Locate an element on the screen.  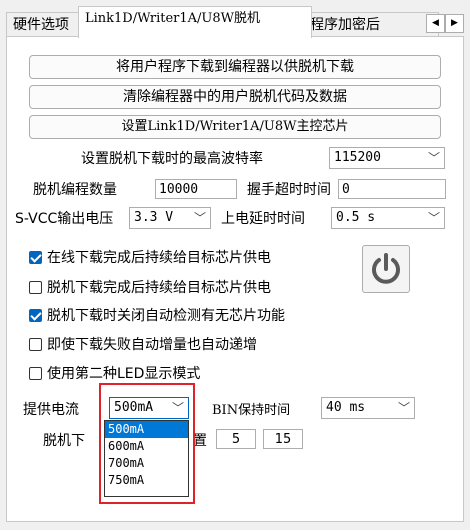
dropdown-option: 750mA is located at coordinates (146, 480).